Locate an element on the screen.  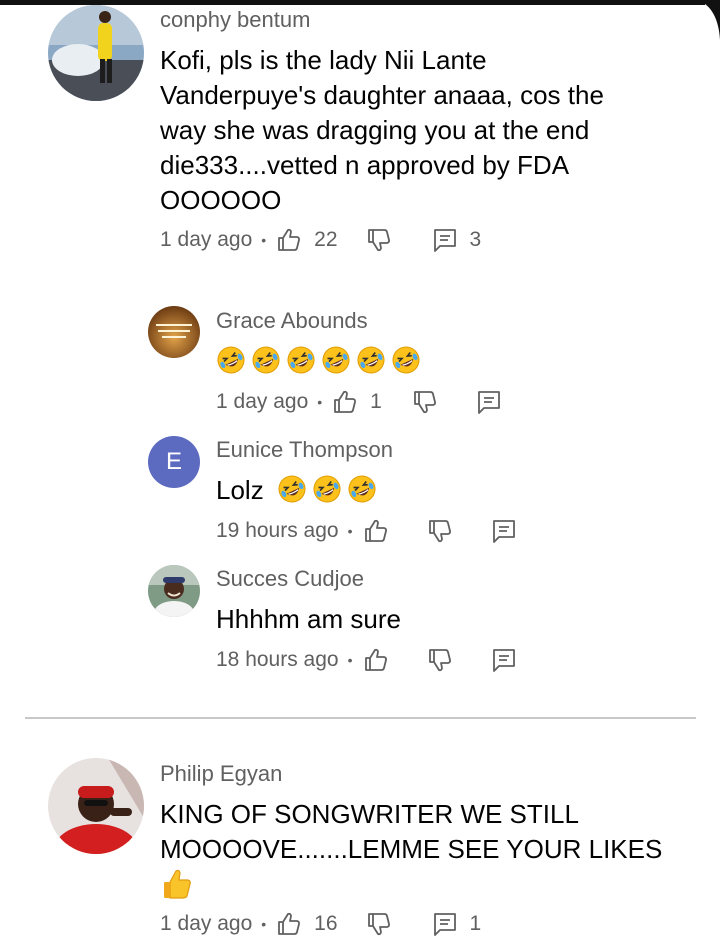
thumbs-up-emoji is located at coordinates (430, 884).